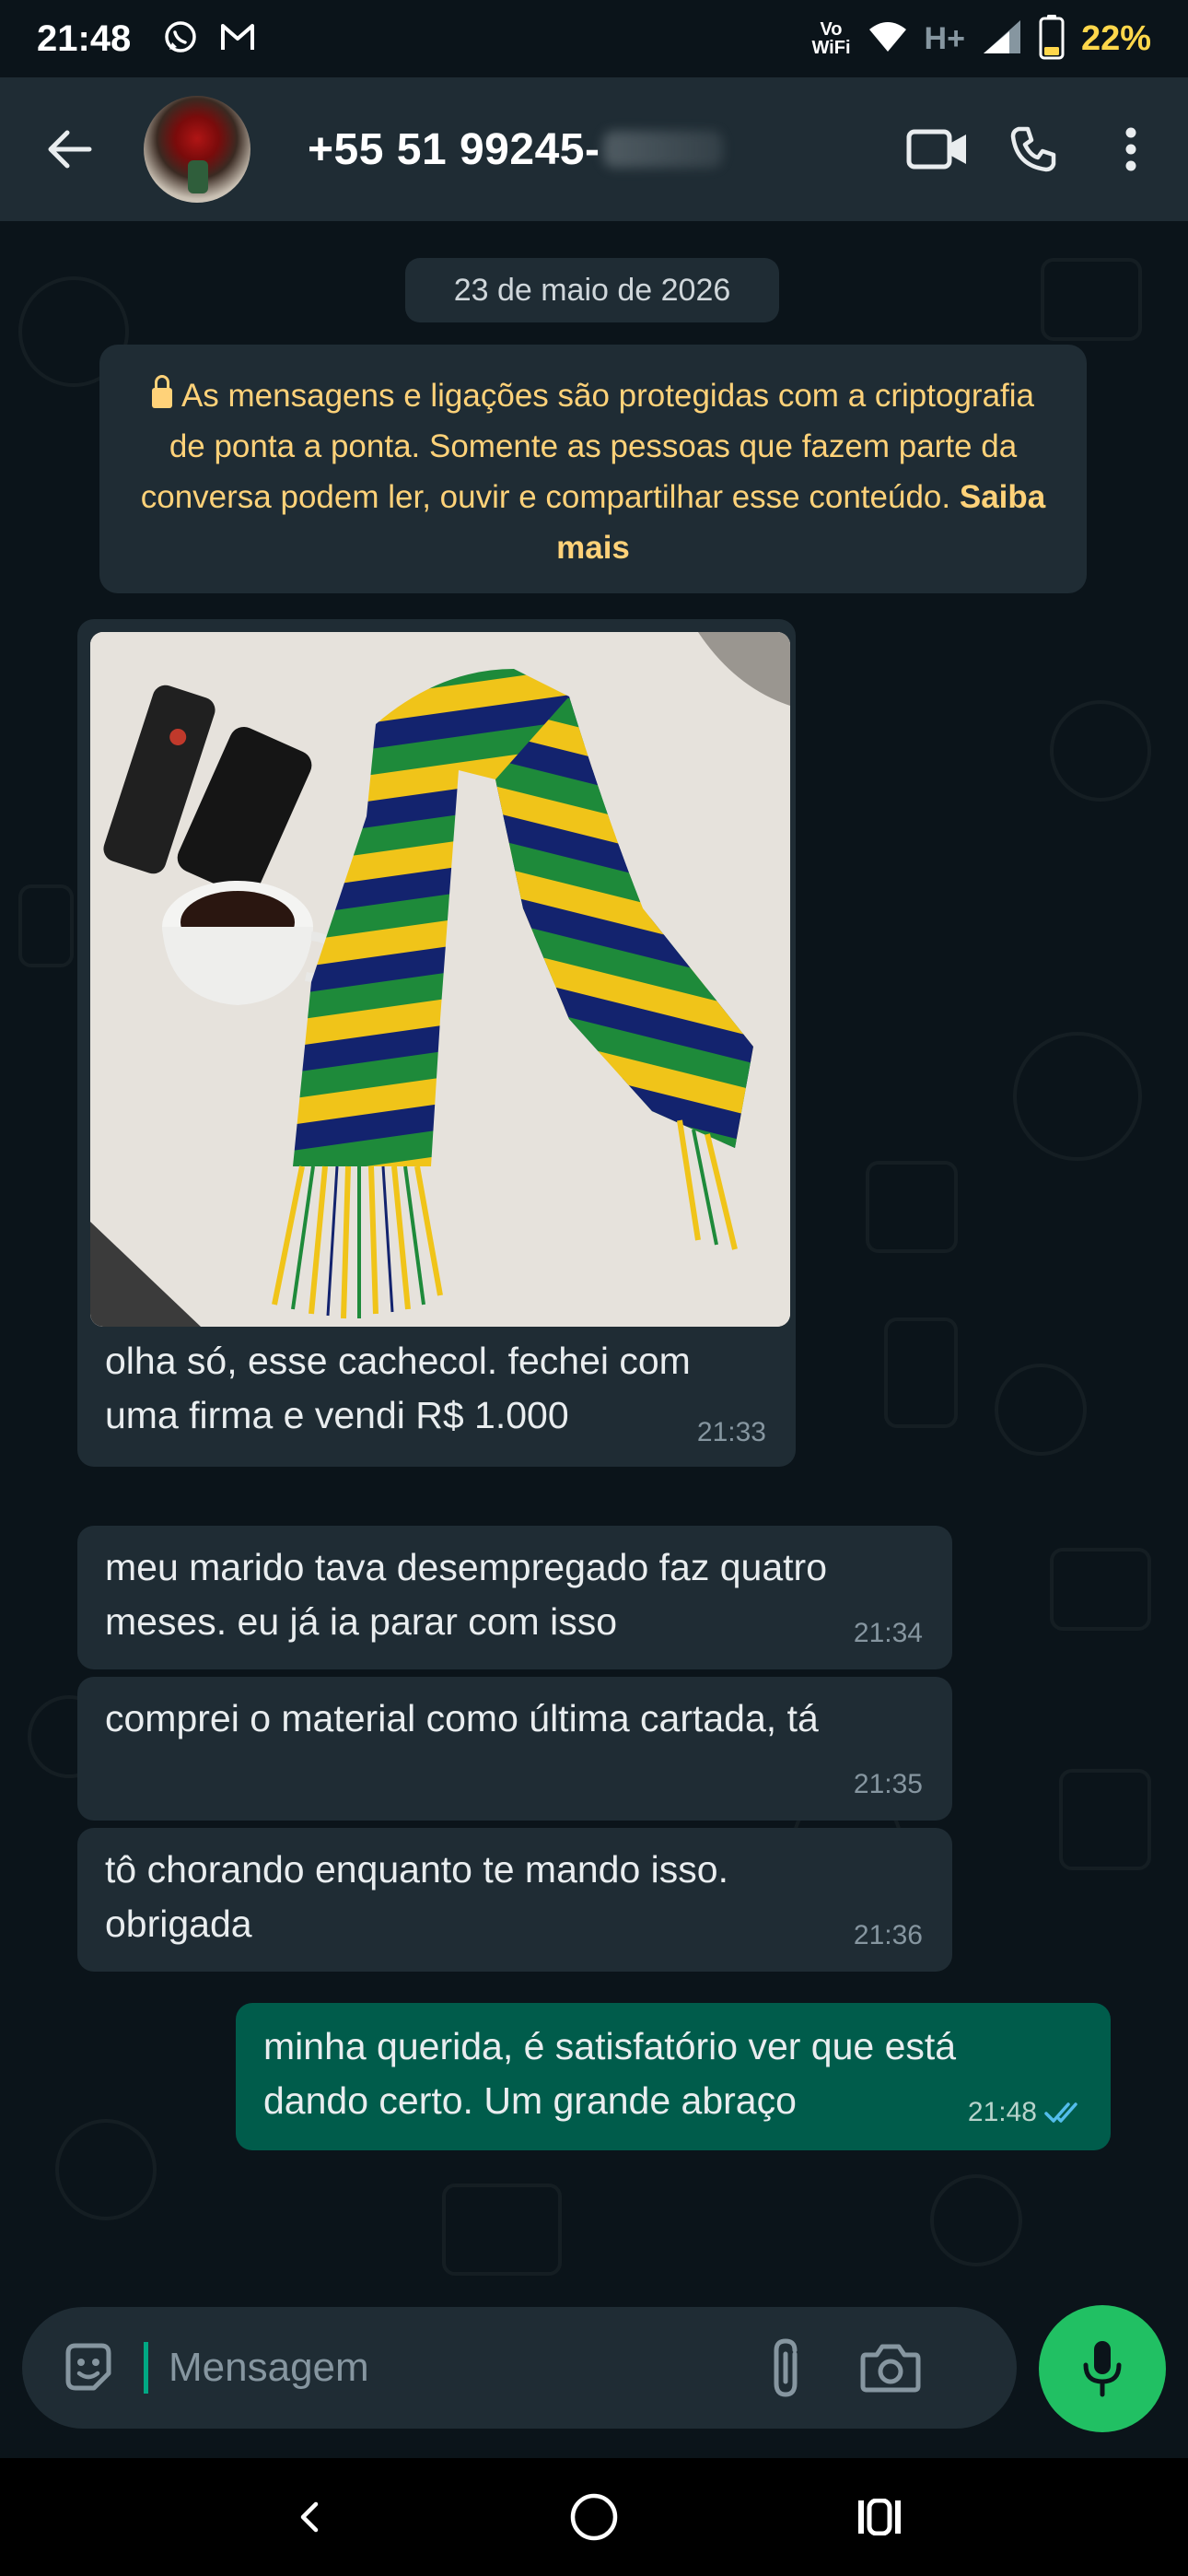  I want to click on chat-header: +55 51 99245-, so click(594, 149).